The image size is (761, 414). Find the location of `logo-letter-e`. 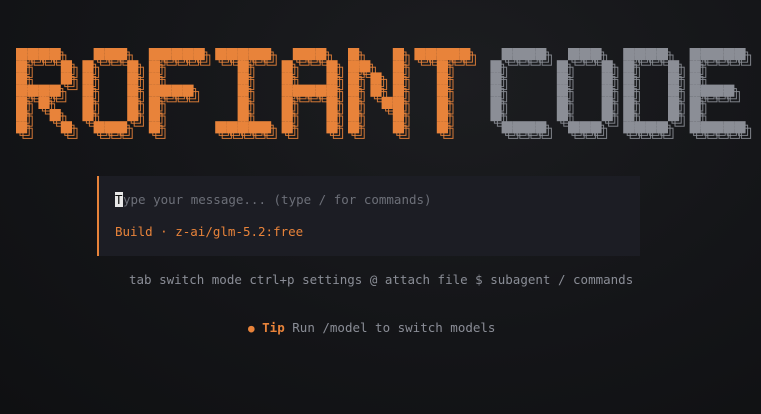

logo-letter-e is located at coordinates (720, 93).